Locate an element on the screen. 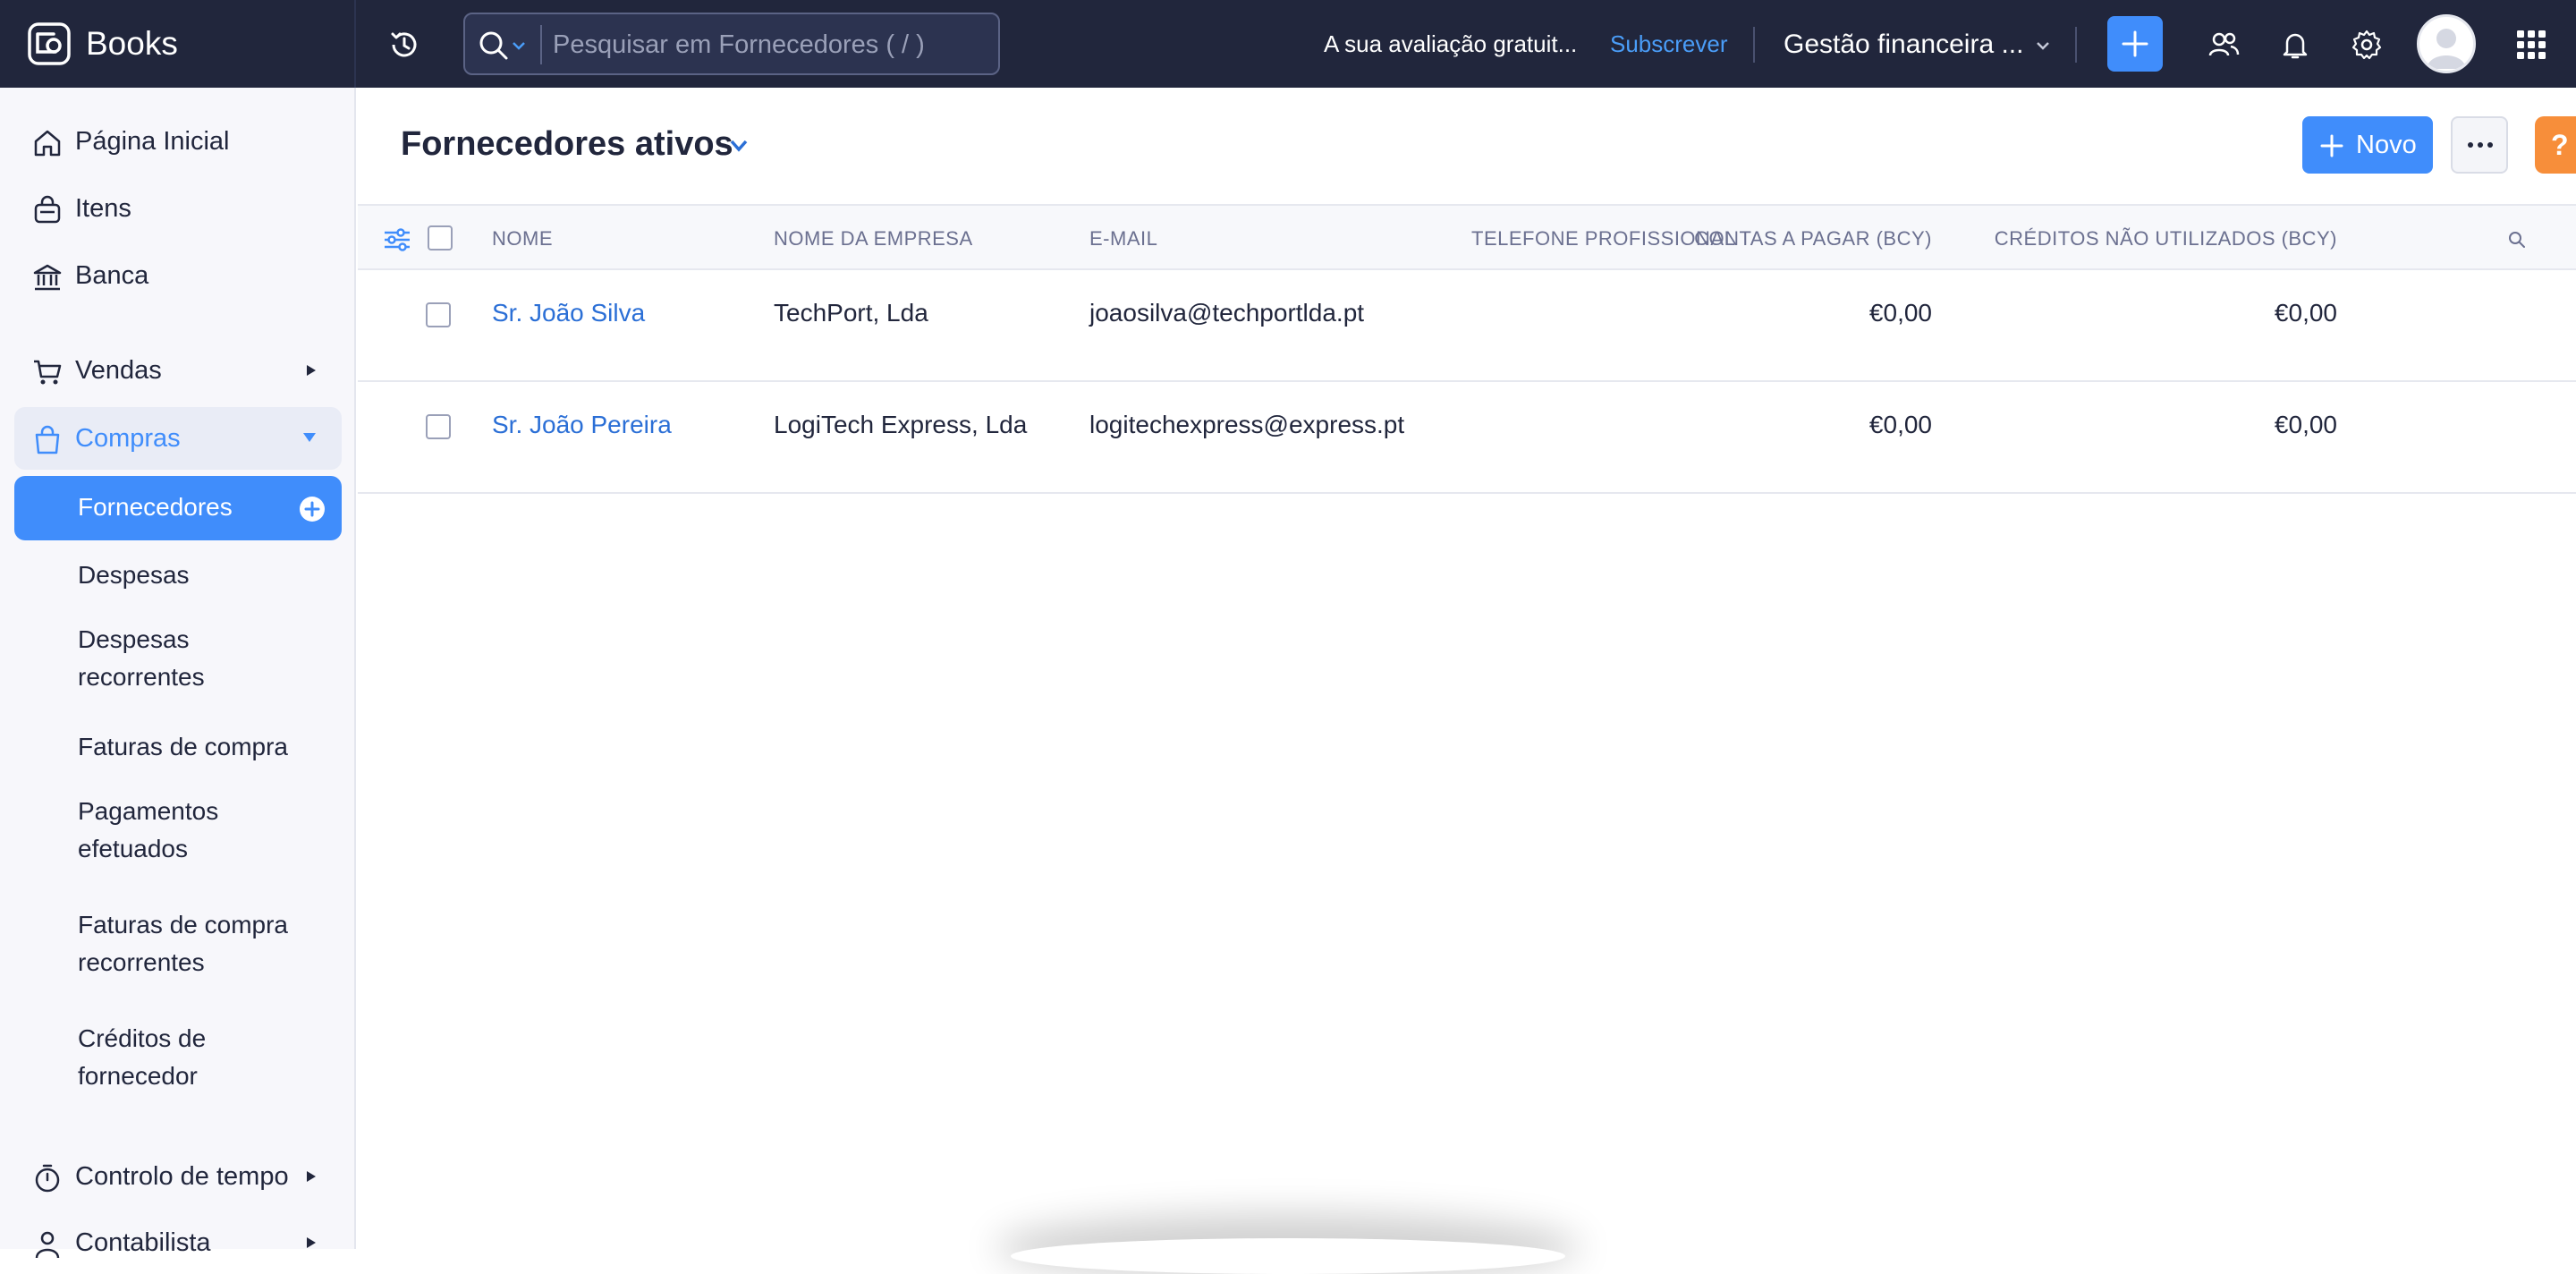 The image size is (2576, 1274). settings-gear-icon is located at coordinates (2367, 45).